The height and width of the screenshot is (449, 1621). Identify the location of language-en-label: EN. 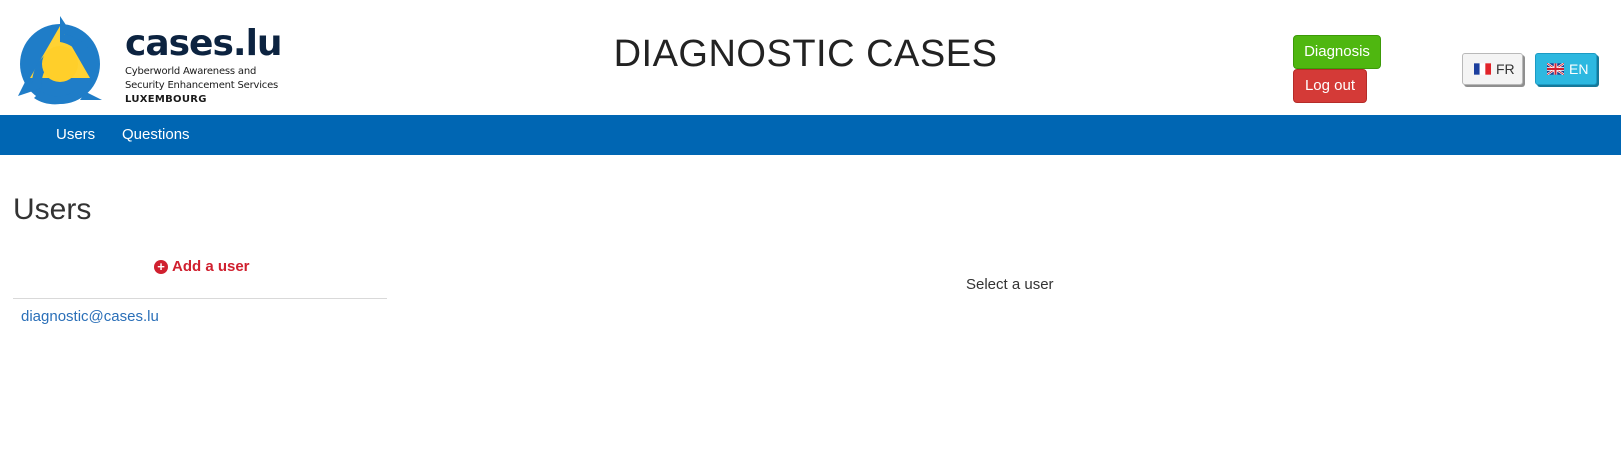
(1579, 69).